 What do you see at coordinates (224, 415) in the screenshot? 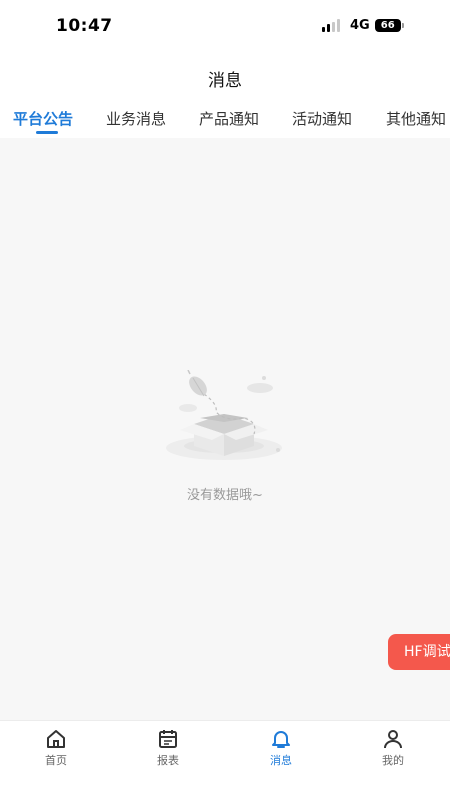
I see `empty-box-icon` at bounding box center [224, 415].